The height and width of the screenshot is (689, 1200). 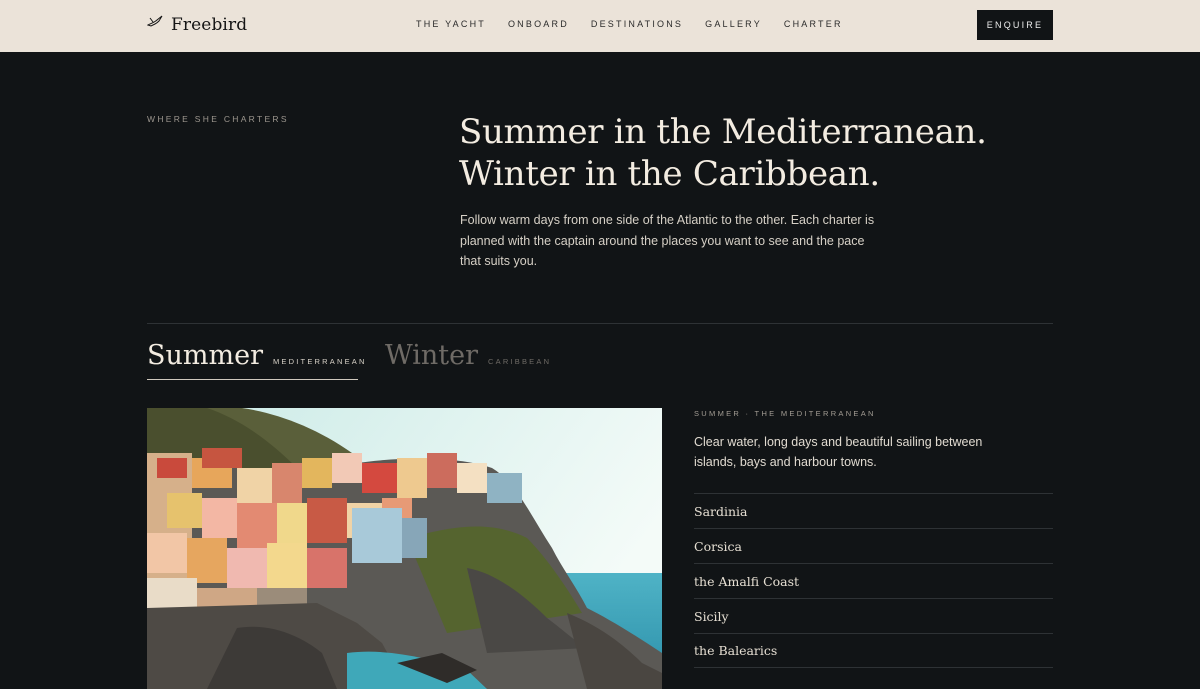 I want to click on bird-logo-icon, so click(x=155, y=24).